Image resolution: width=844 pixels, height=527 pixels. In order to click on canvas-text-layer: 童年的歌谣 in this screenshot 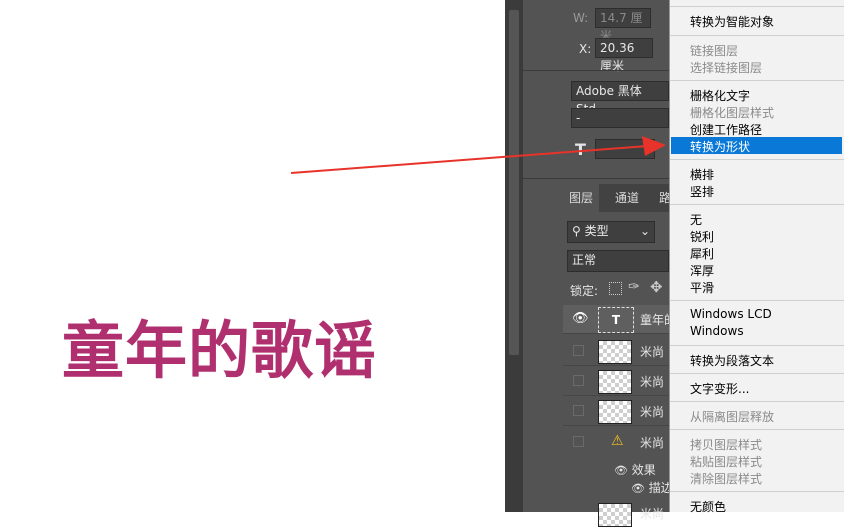, I will do `click(219, 345)`.